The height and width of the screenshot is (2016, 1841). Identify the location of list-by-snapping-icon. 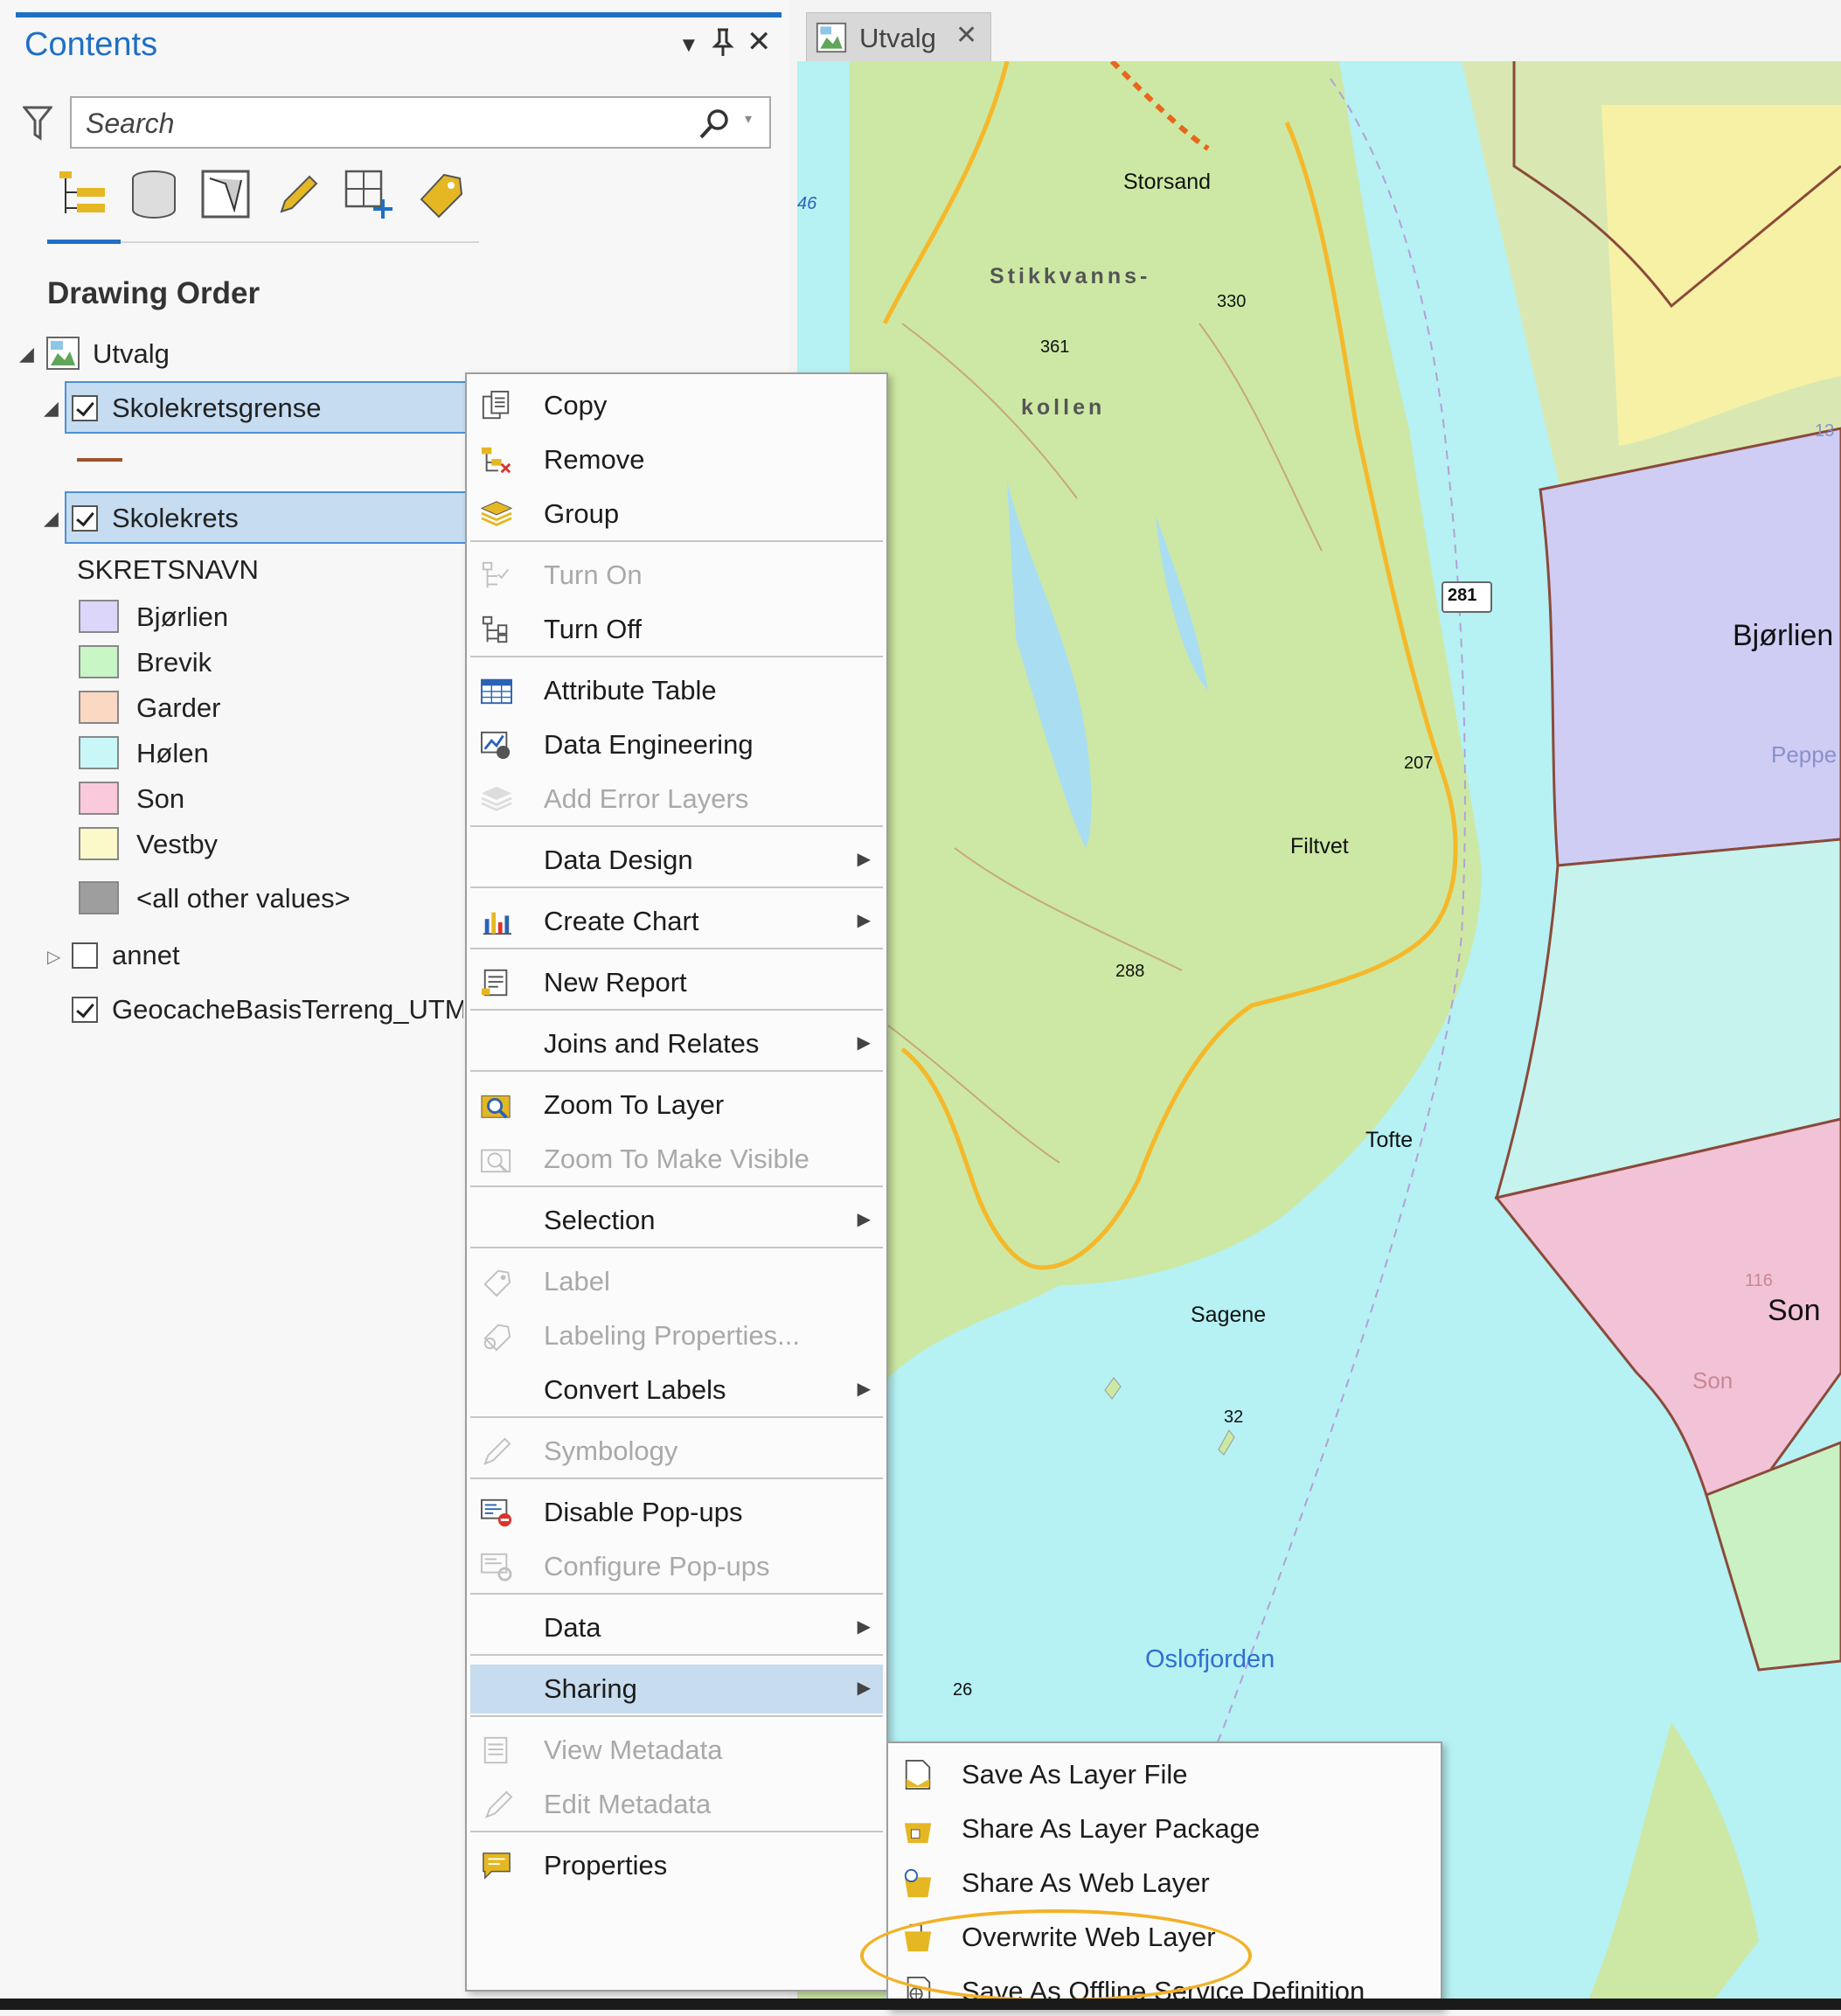
(369, 194).